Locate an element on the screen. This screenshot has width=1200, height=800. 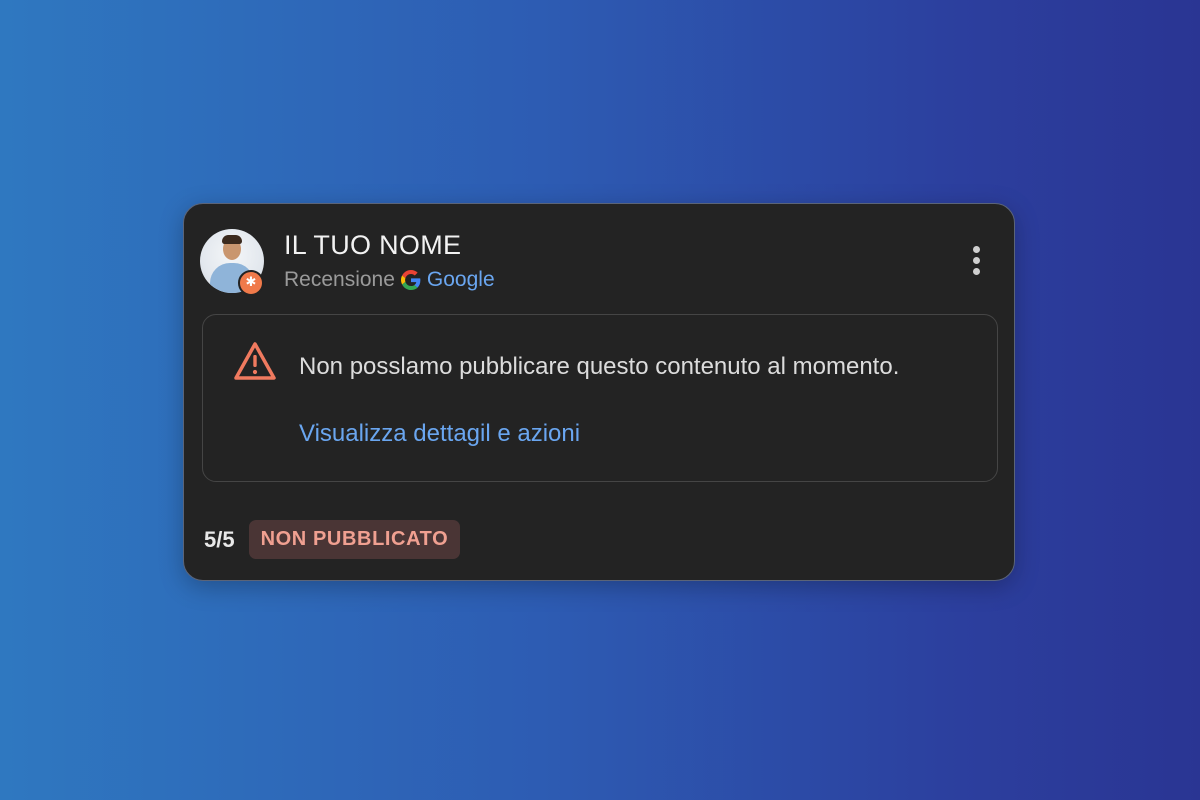
avatar-hair is located at coordinates (232, 239).